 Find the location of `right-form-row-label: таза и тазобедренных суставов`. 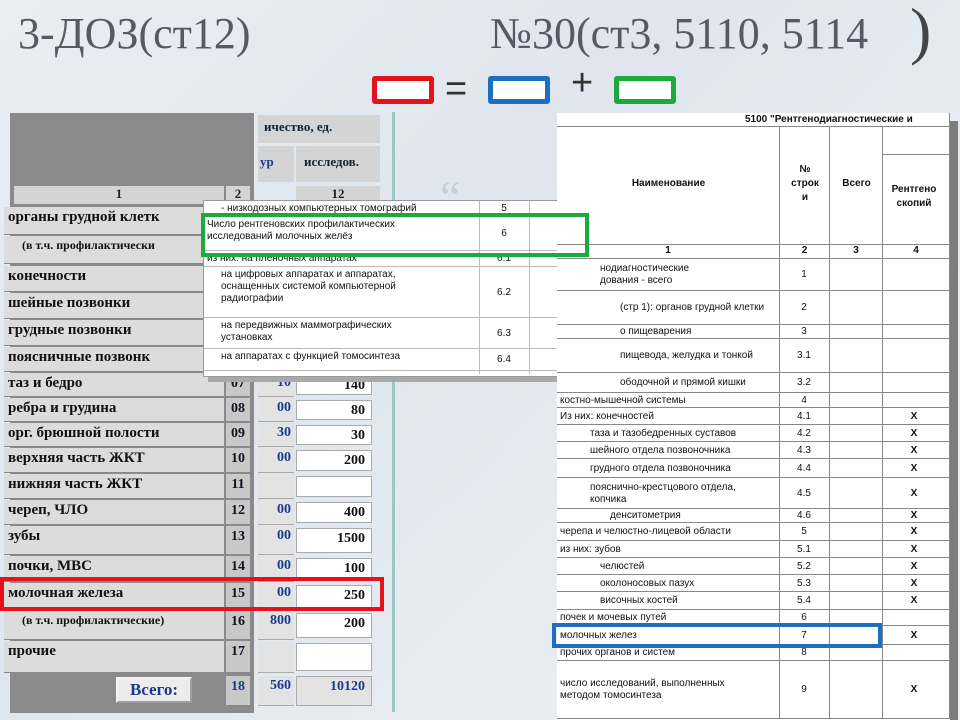

right-form-row-label: таза и тазобедренных суставов is located at coordinates (663, 433).